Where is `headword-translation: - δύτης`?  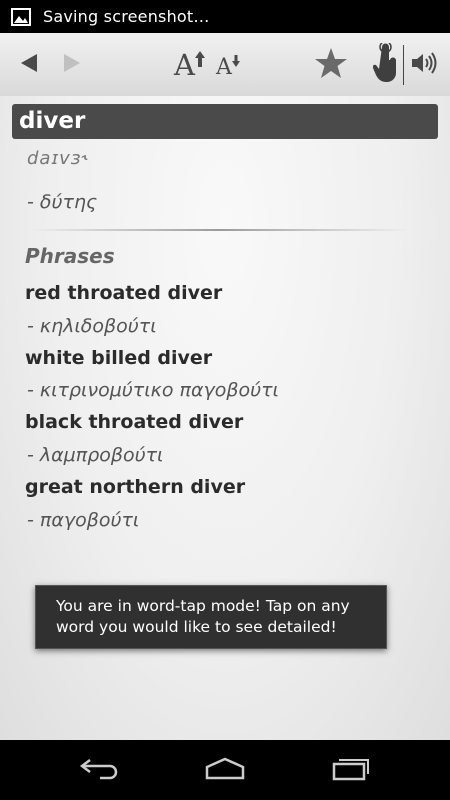 headword-translation: - δύτης is located at coordinates (62, 202).